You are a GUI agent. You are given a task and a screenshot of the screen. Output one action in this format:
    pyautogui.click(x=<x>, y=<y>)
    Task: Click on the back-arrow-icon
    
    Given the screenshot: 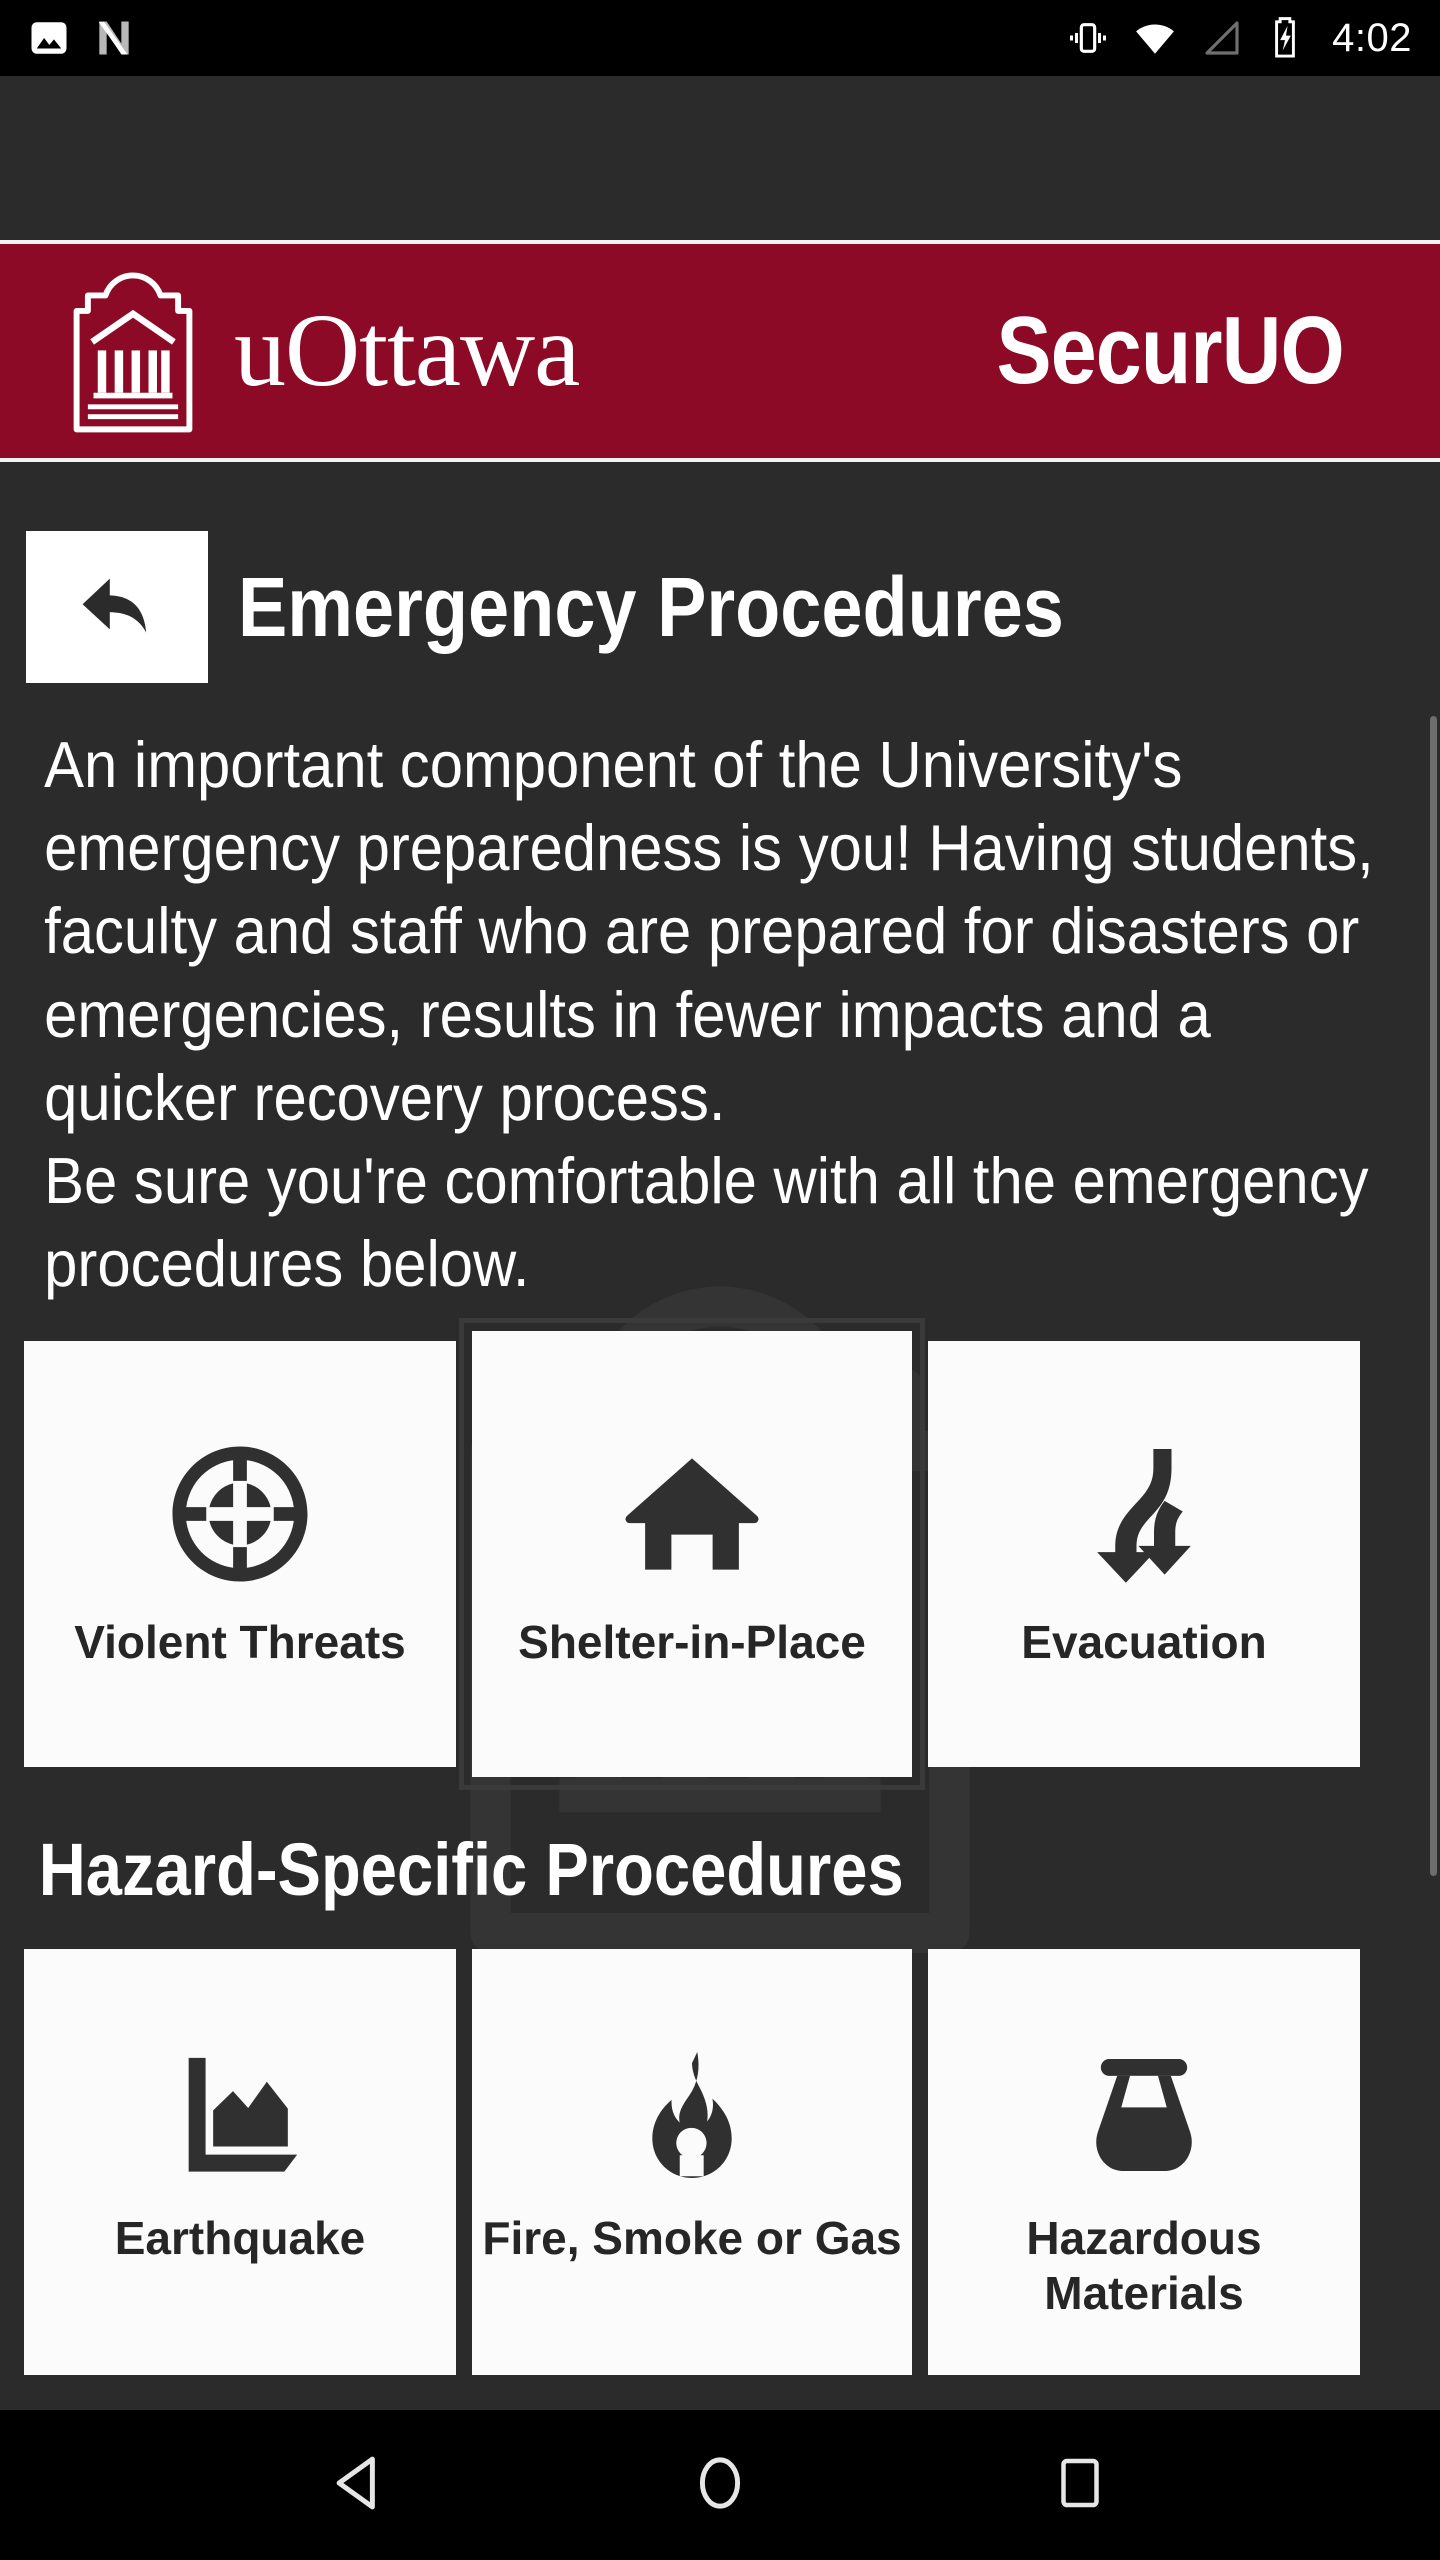 What is the action you would take?
    pyautogui.click(x=117, y=607)
    